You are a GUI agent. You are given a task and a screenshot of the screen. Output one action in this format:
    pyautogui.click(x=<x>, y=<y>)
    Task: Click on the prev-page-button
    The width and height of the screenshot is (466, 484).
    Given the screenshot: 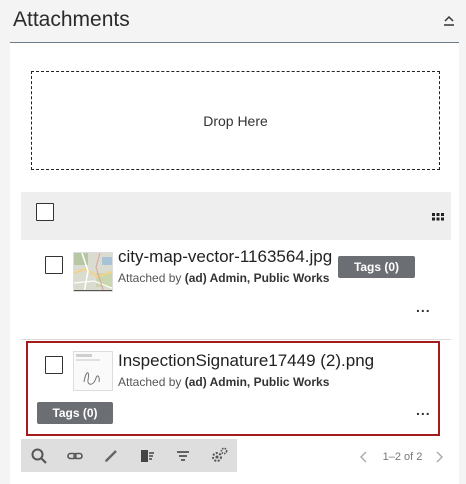 What is the action you would take?
    pyautogui.click(x=365, y=457)
    